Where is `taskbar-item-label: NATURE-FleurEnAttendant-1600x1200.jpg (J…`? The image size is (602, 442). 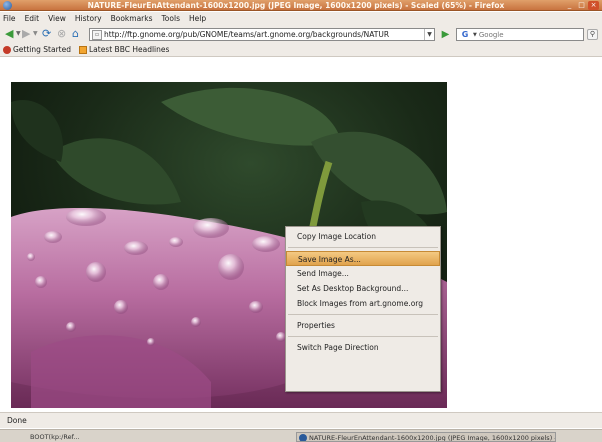 taskbar-item-label: NATURE-FleurEnAttendant-1600x1200.jpg (J… is located at coordinates (432, 438).